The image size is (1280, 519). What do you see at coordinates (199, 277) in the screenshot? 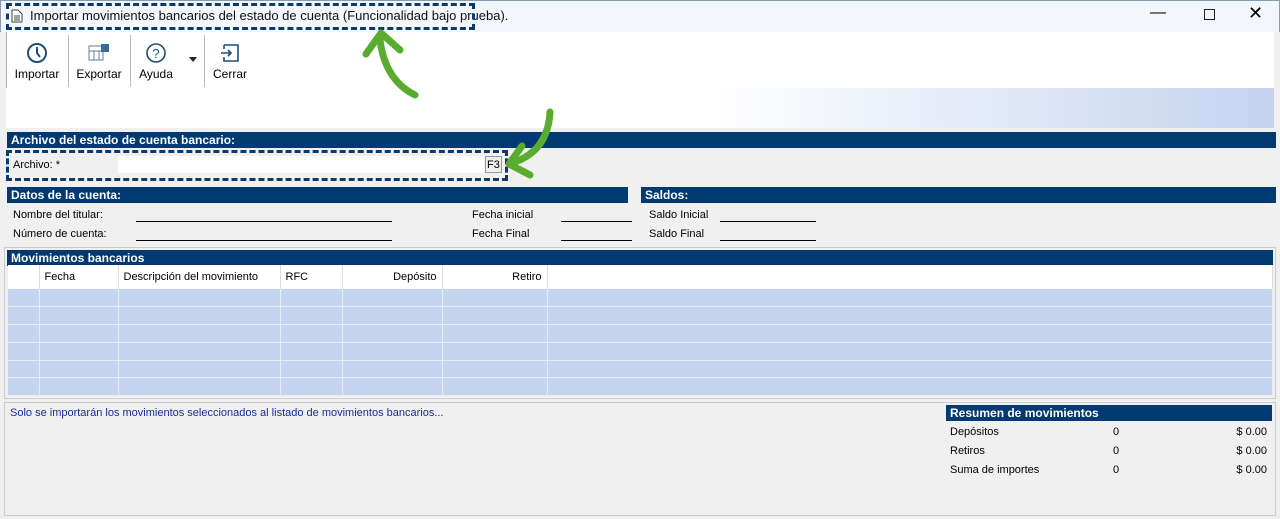
I see `col-descripcion: Descripción del movimiento` at bounding box center [199, 277].